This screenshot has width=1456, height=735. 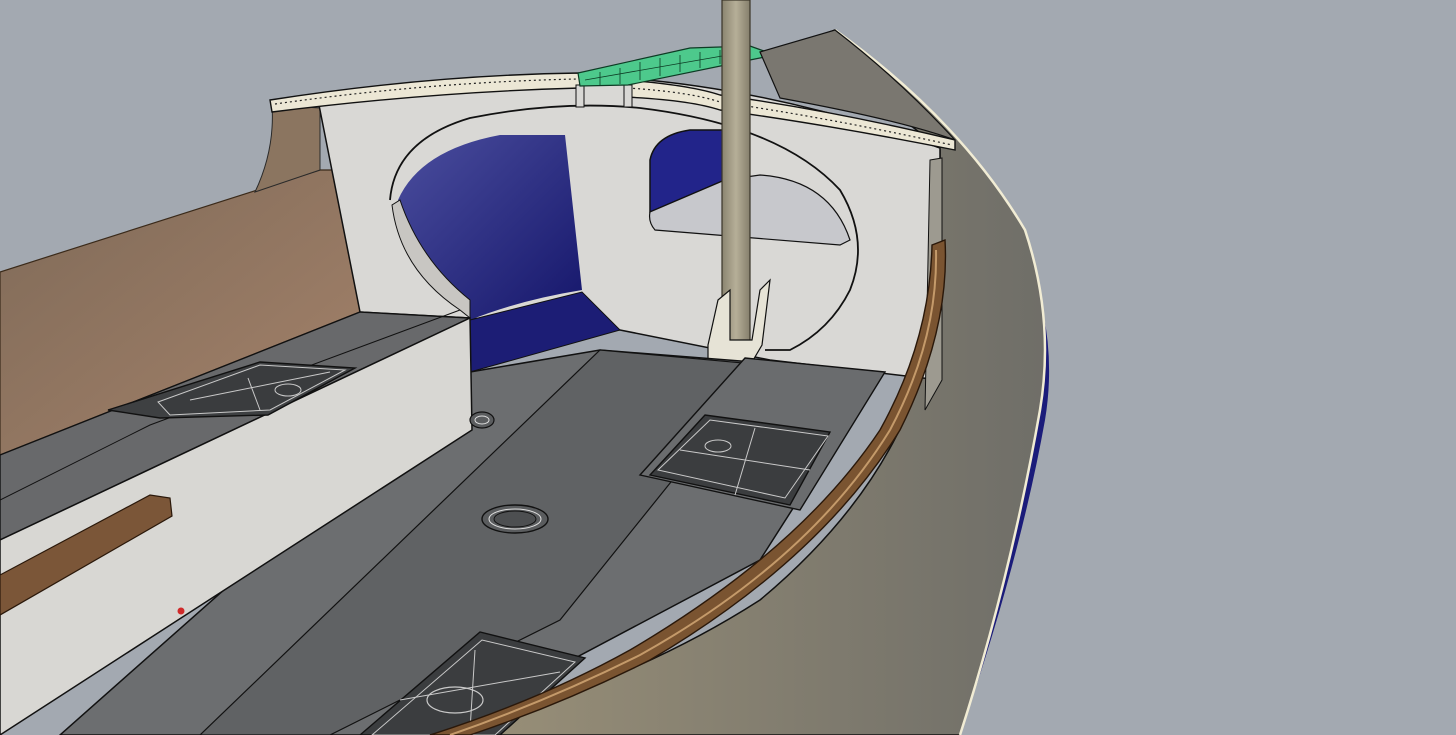 I want to click on reference-point-marker, so click(x=181, y=611).